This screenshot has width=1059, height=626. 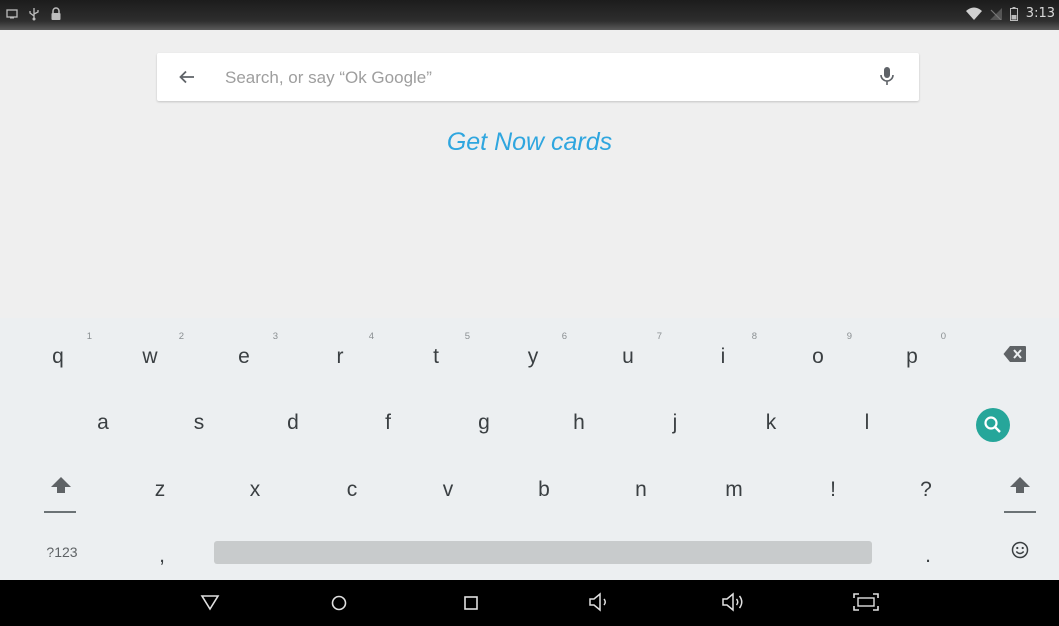 What do you see at coordinates (533, 356) in the screenshot?
I see `key-label: y` at bounding box center [533, 356].